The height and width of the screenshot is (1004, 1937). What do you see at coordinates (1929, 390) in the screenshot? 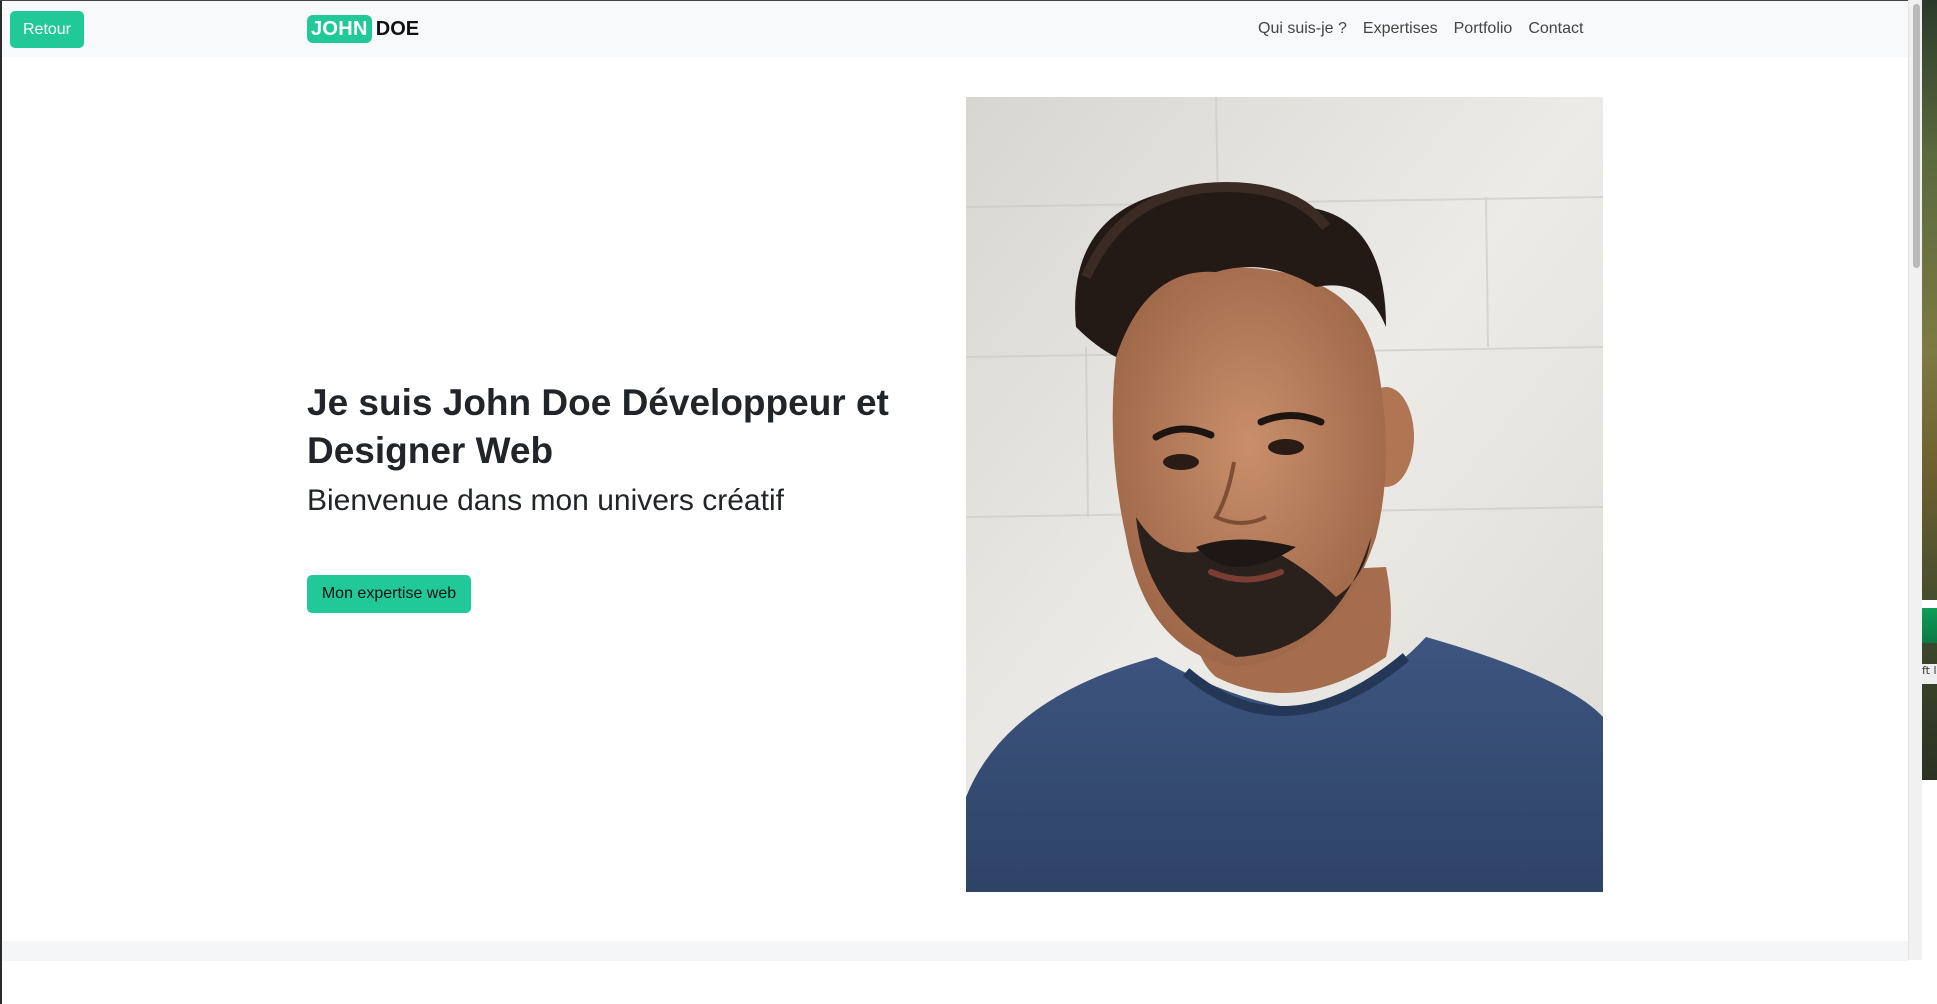
I see `background-window-peek` at bounding box center [1929, 390].